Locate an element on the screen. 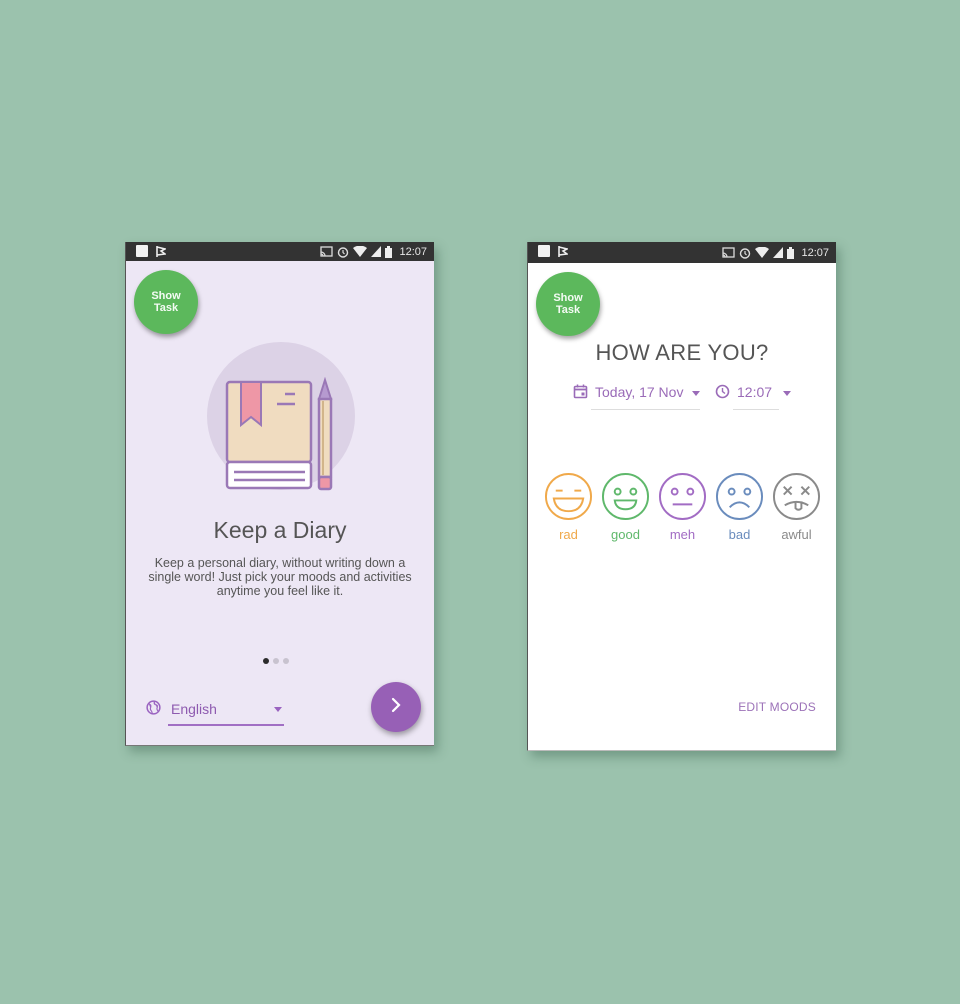 The height and width of the screenshot is (1004, 960). laughing-face-icon is located at coordinates (568, 496).